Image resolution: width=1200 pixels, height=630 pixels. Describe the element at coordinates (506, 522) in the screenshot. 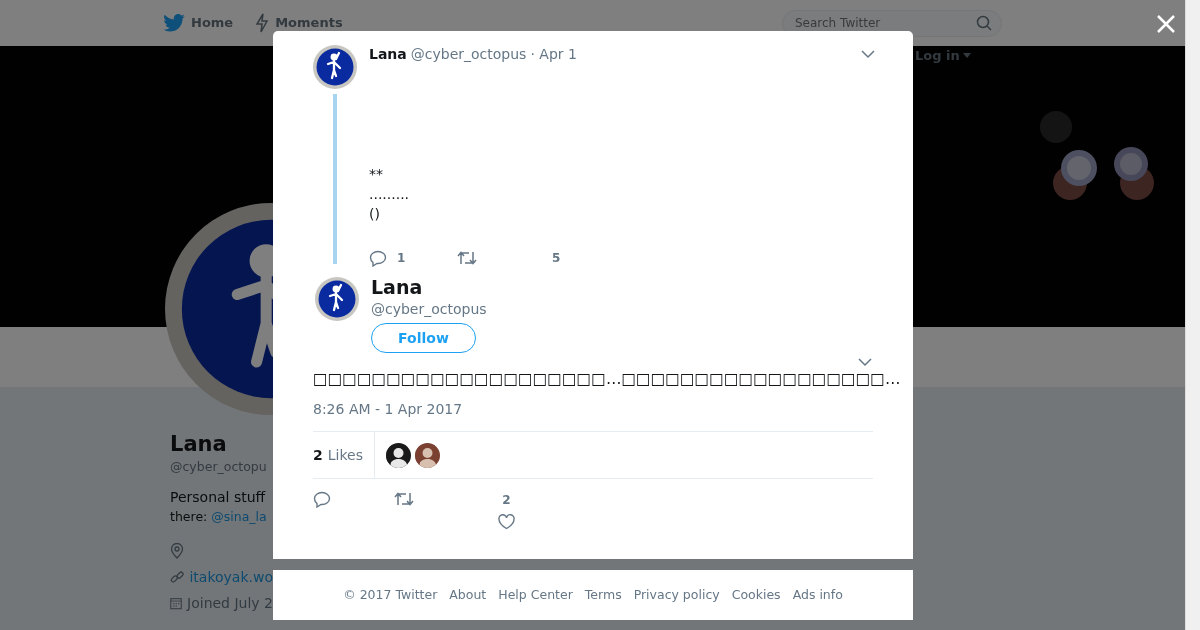

I see `heart-icon` at that location.